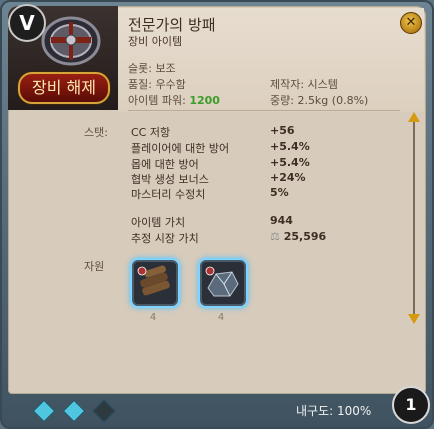  What do you see at coordinates (281, 220) in the screenshot?
I see `item-value: 944` at bounding box center [281, 220].